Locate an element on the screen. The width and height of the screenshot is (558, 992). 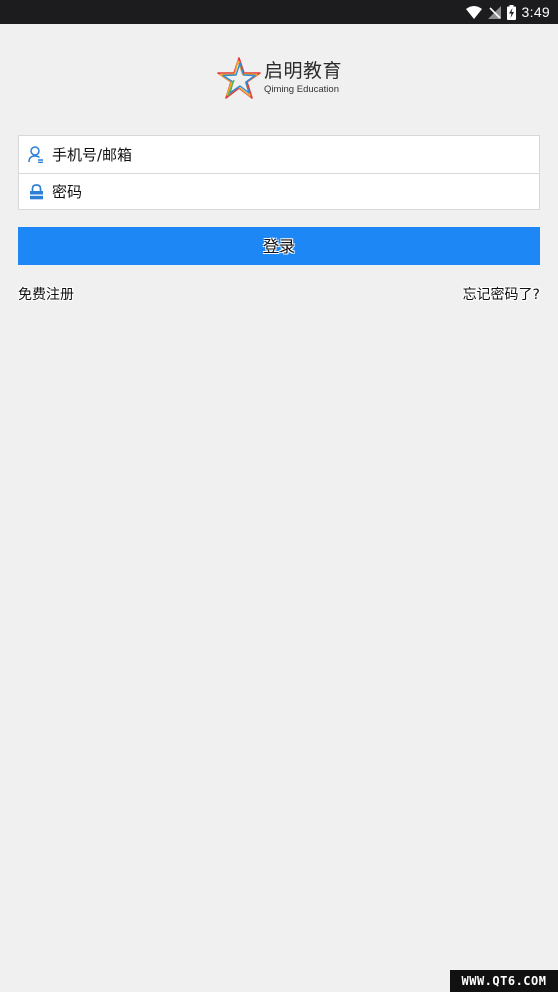
logo-name-en: Qiming Education is located at coordinates (301, 89).